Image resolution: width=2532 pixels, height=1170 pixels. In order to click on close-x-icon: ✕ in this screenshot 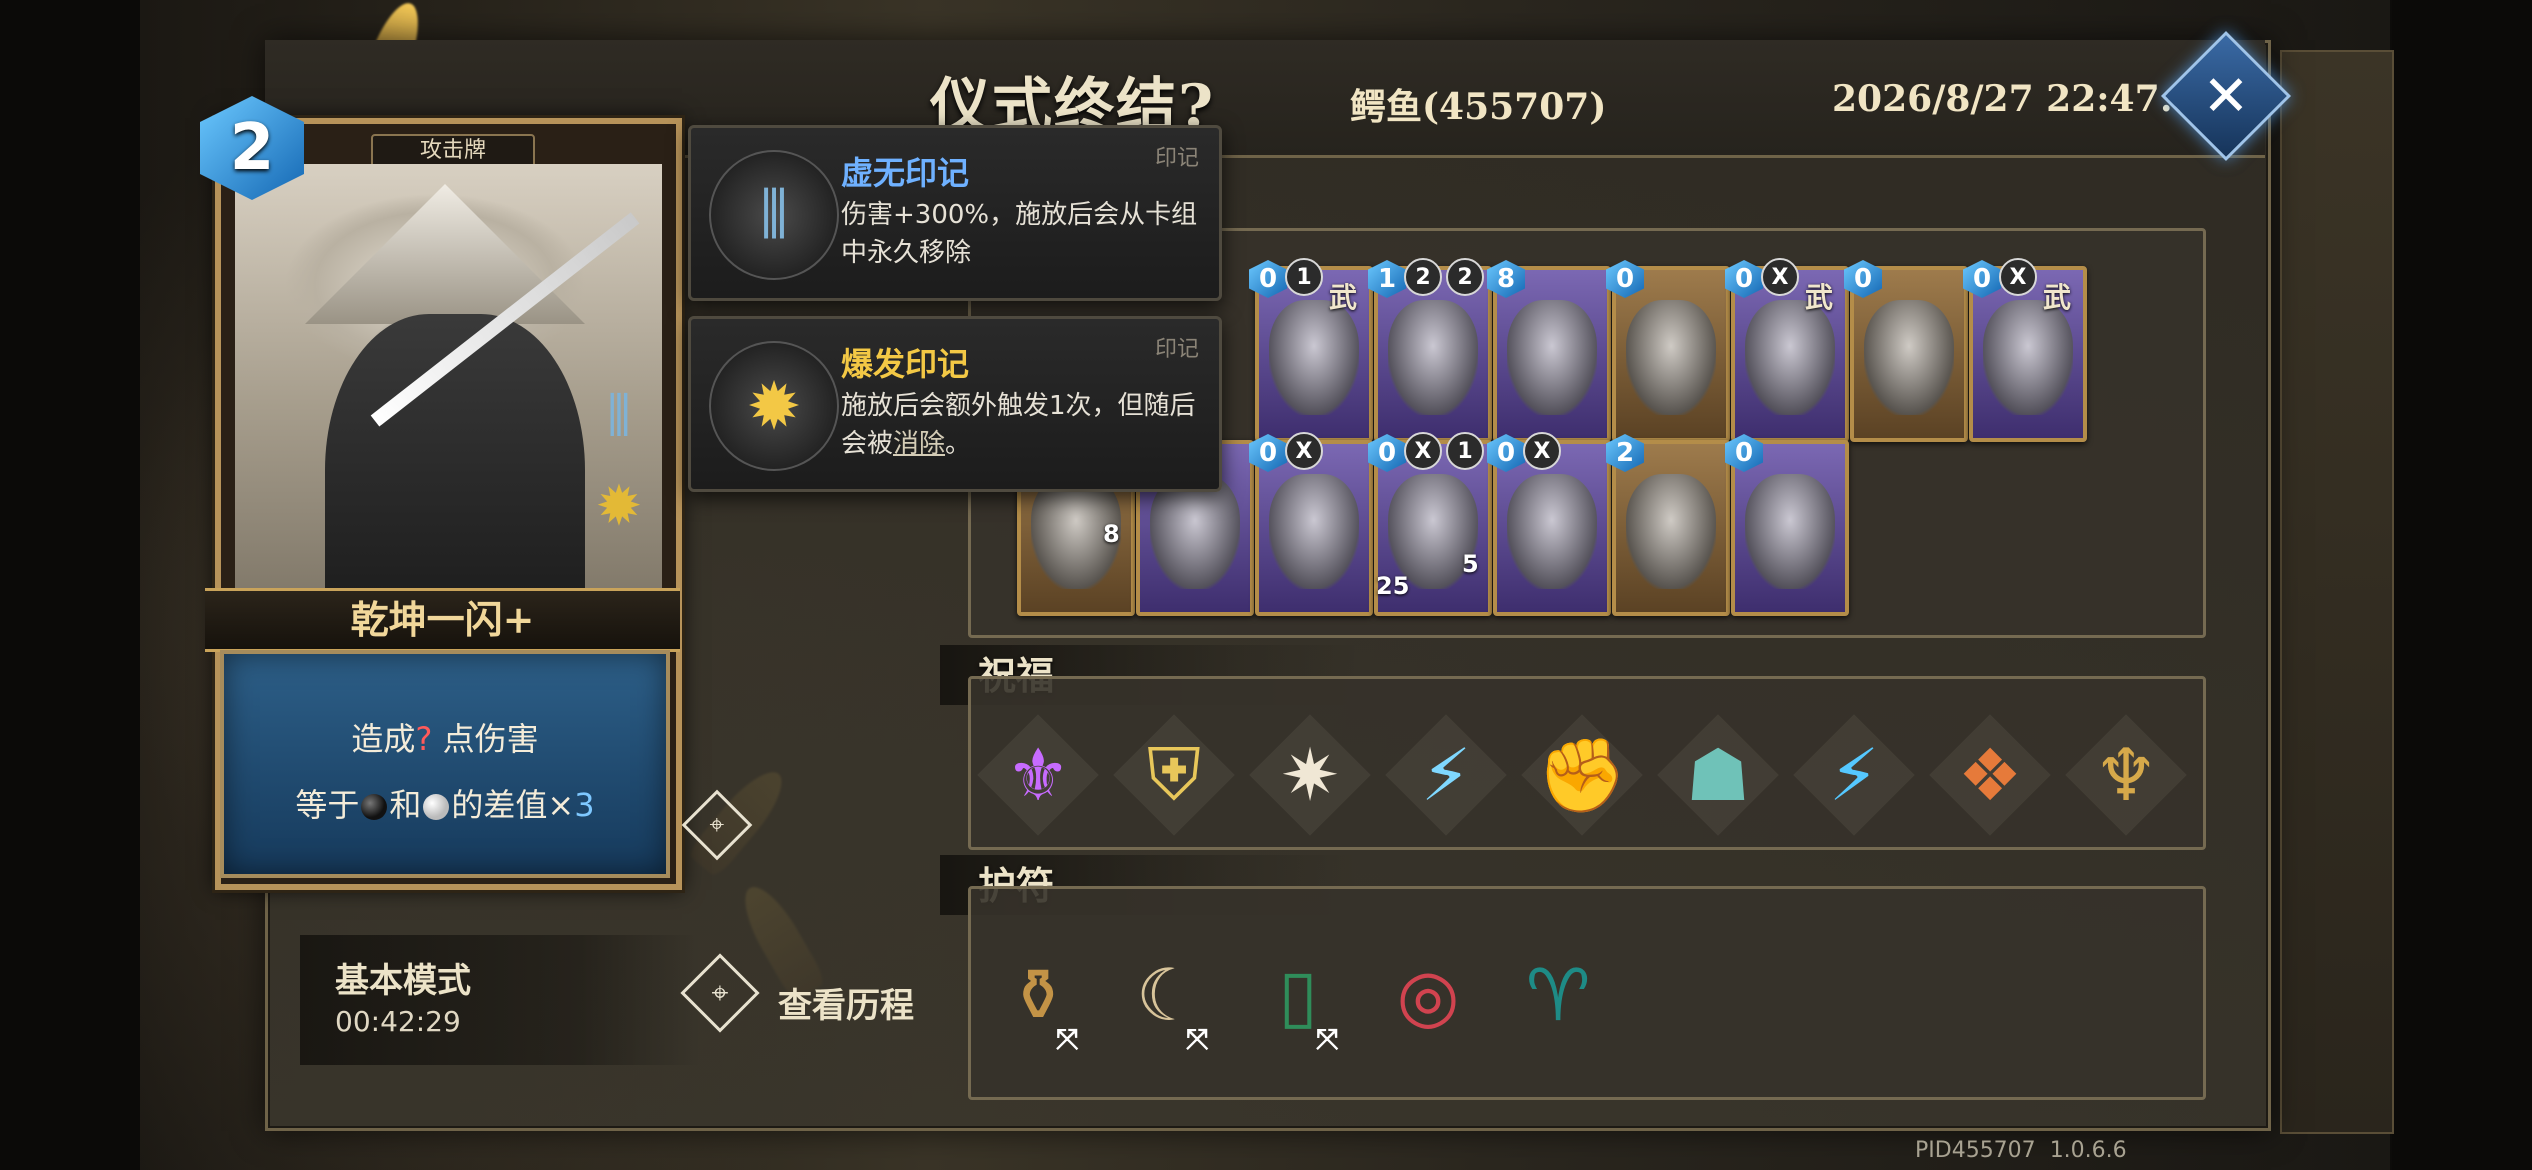, I will do `click(2226, 96)`.